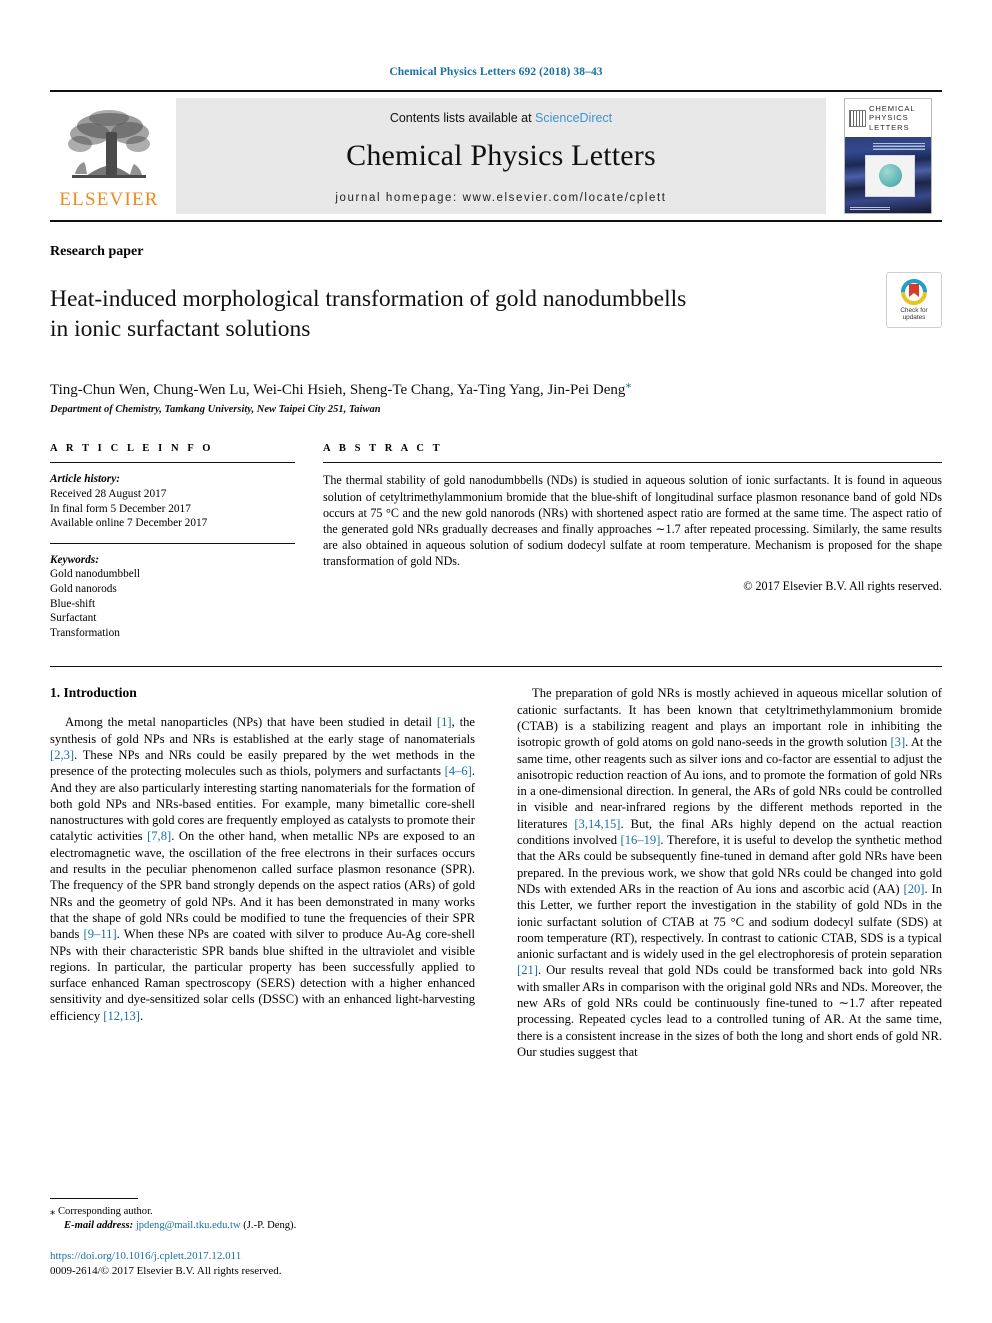 The height and width of the screenshot is (1323, 992). What do you see at coordinates (270, 1225) in the screenshot?
I see `email-suffix: (J.-P. Deng).` at bounding box center [270, 1225].